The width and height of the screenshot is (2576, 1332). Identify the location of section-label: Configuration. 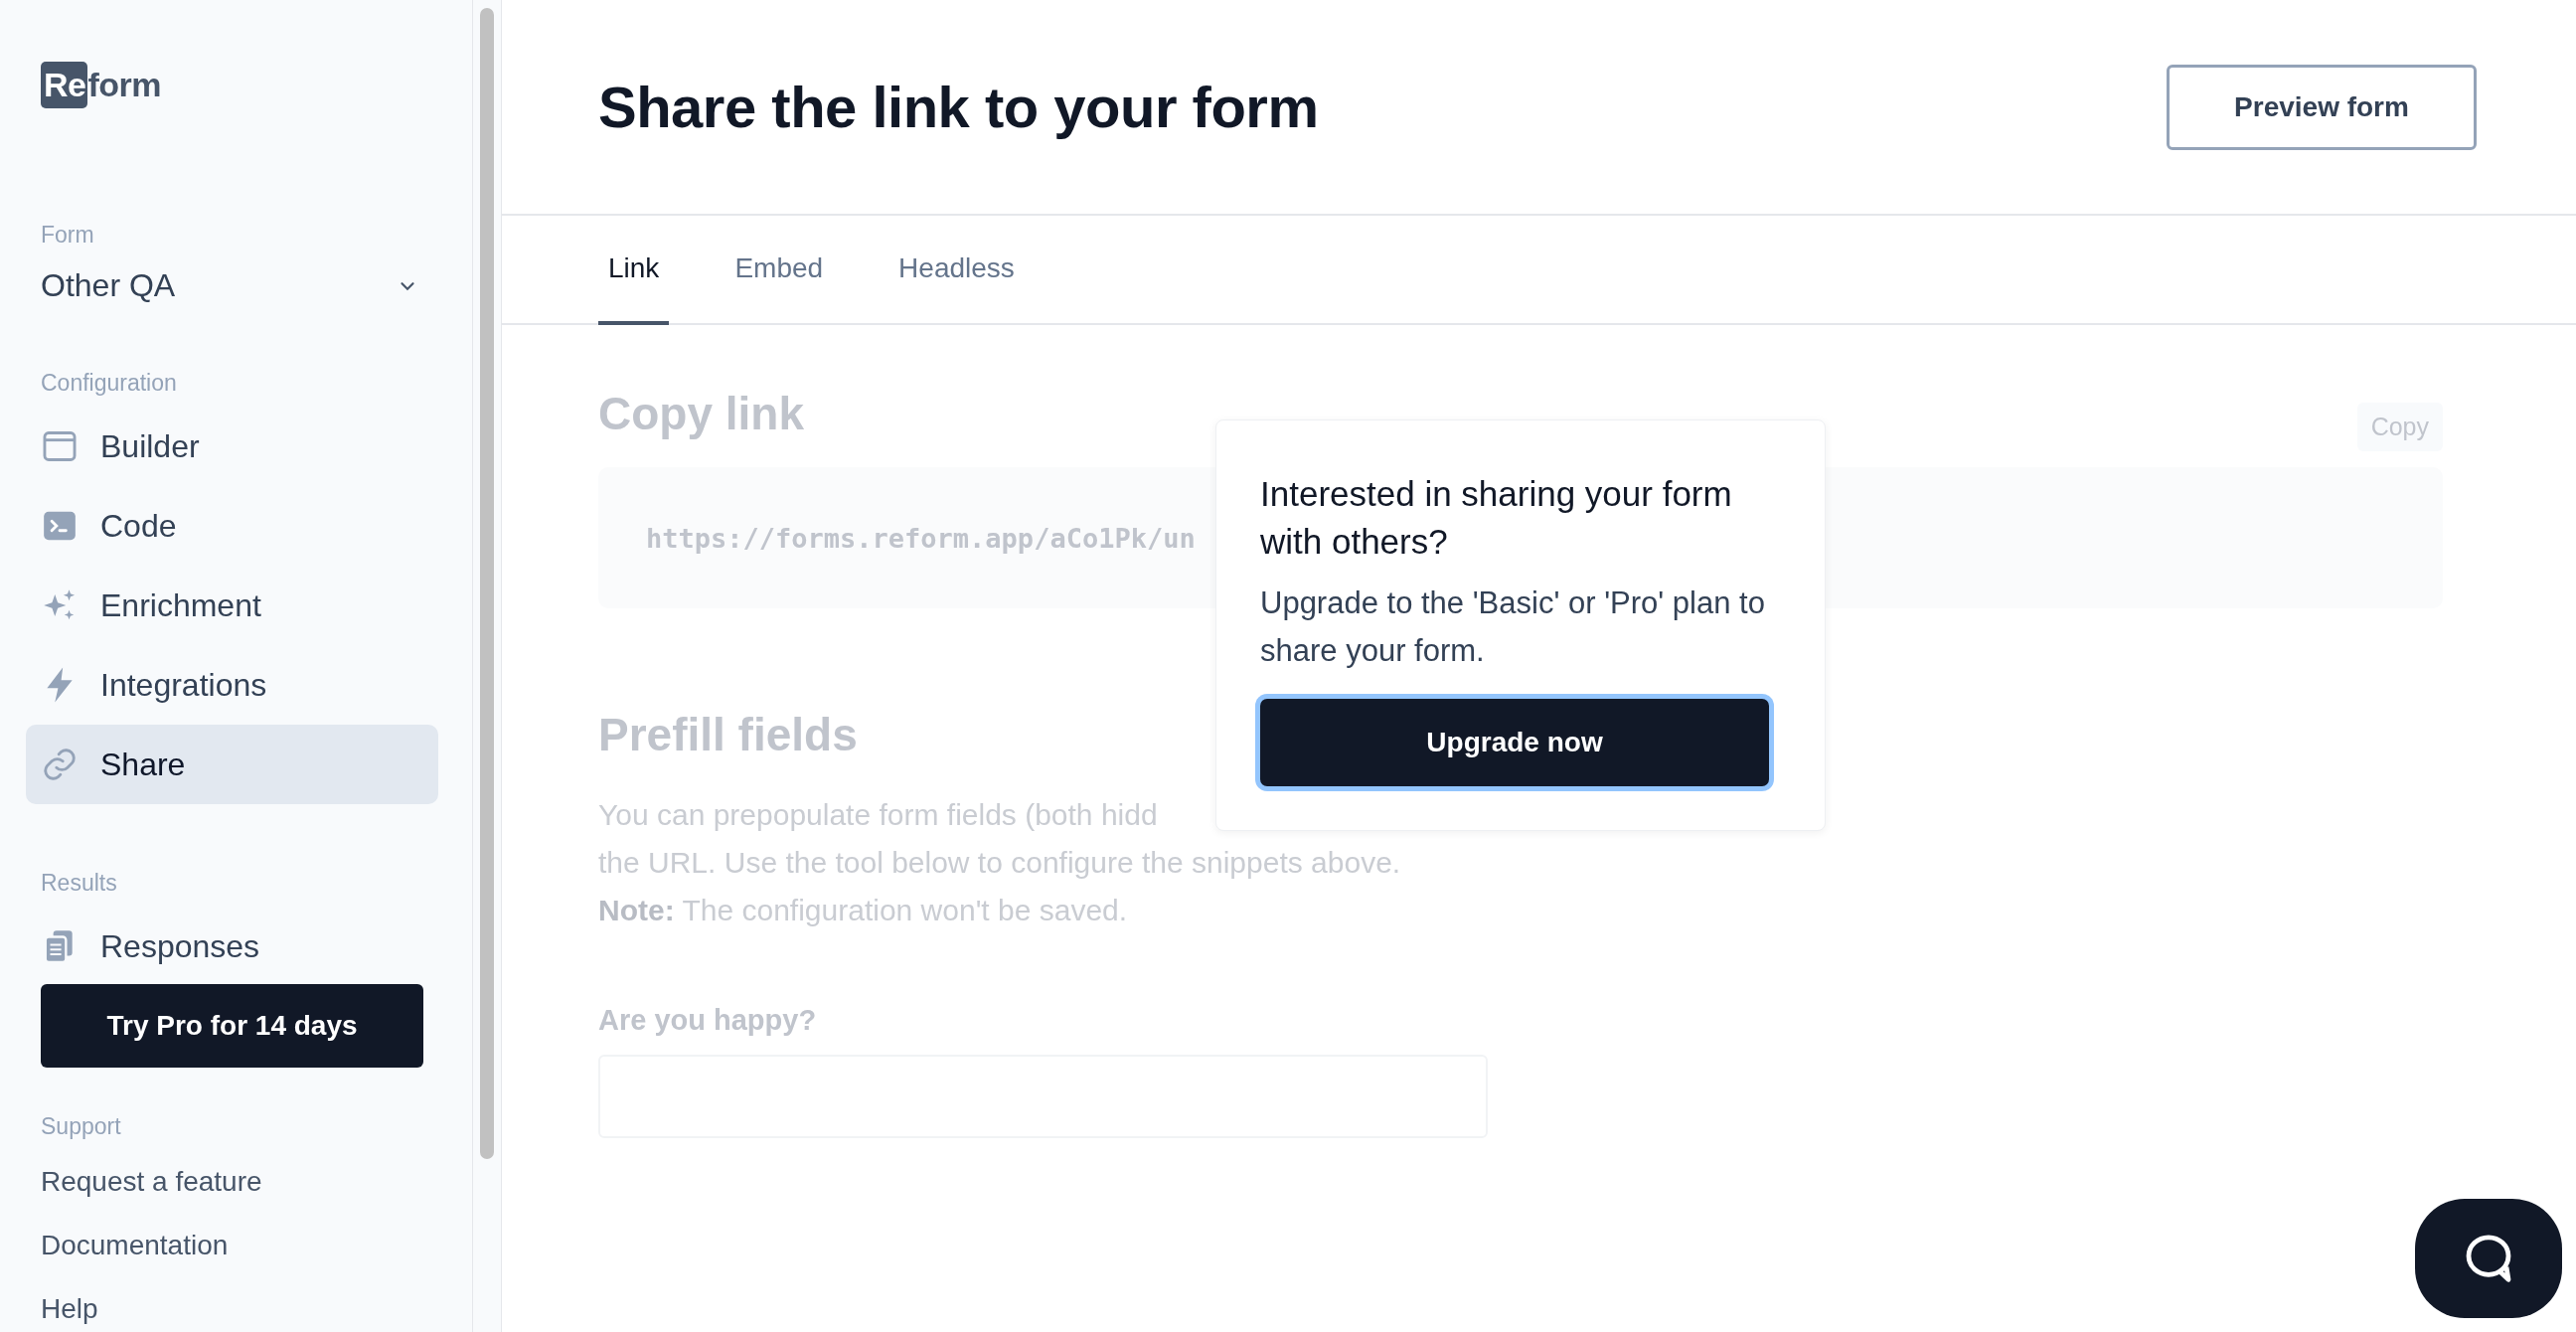
(109, 384).